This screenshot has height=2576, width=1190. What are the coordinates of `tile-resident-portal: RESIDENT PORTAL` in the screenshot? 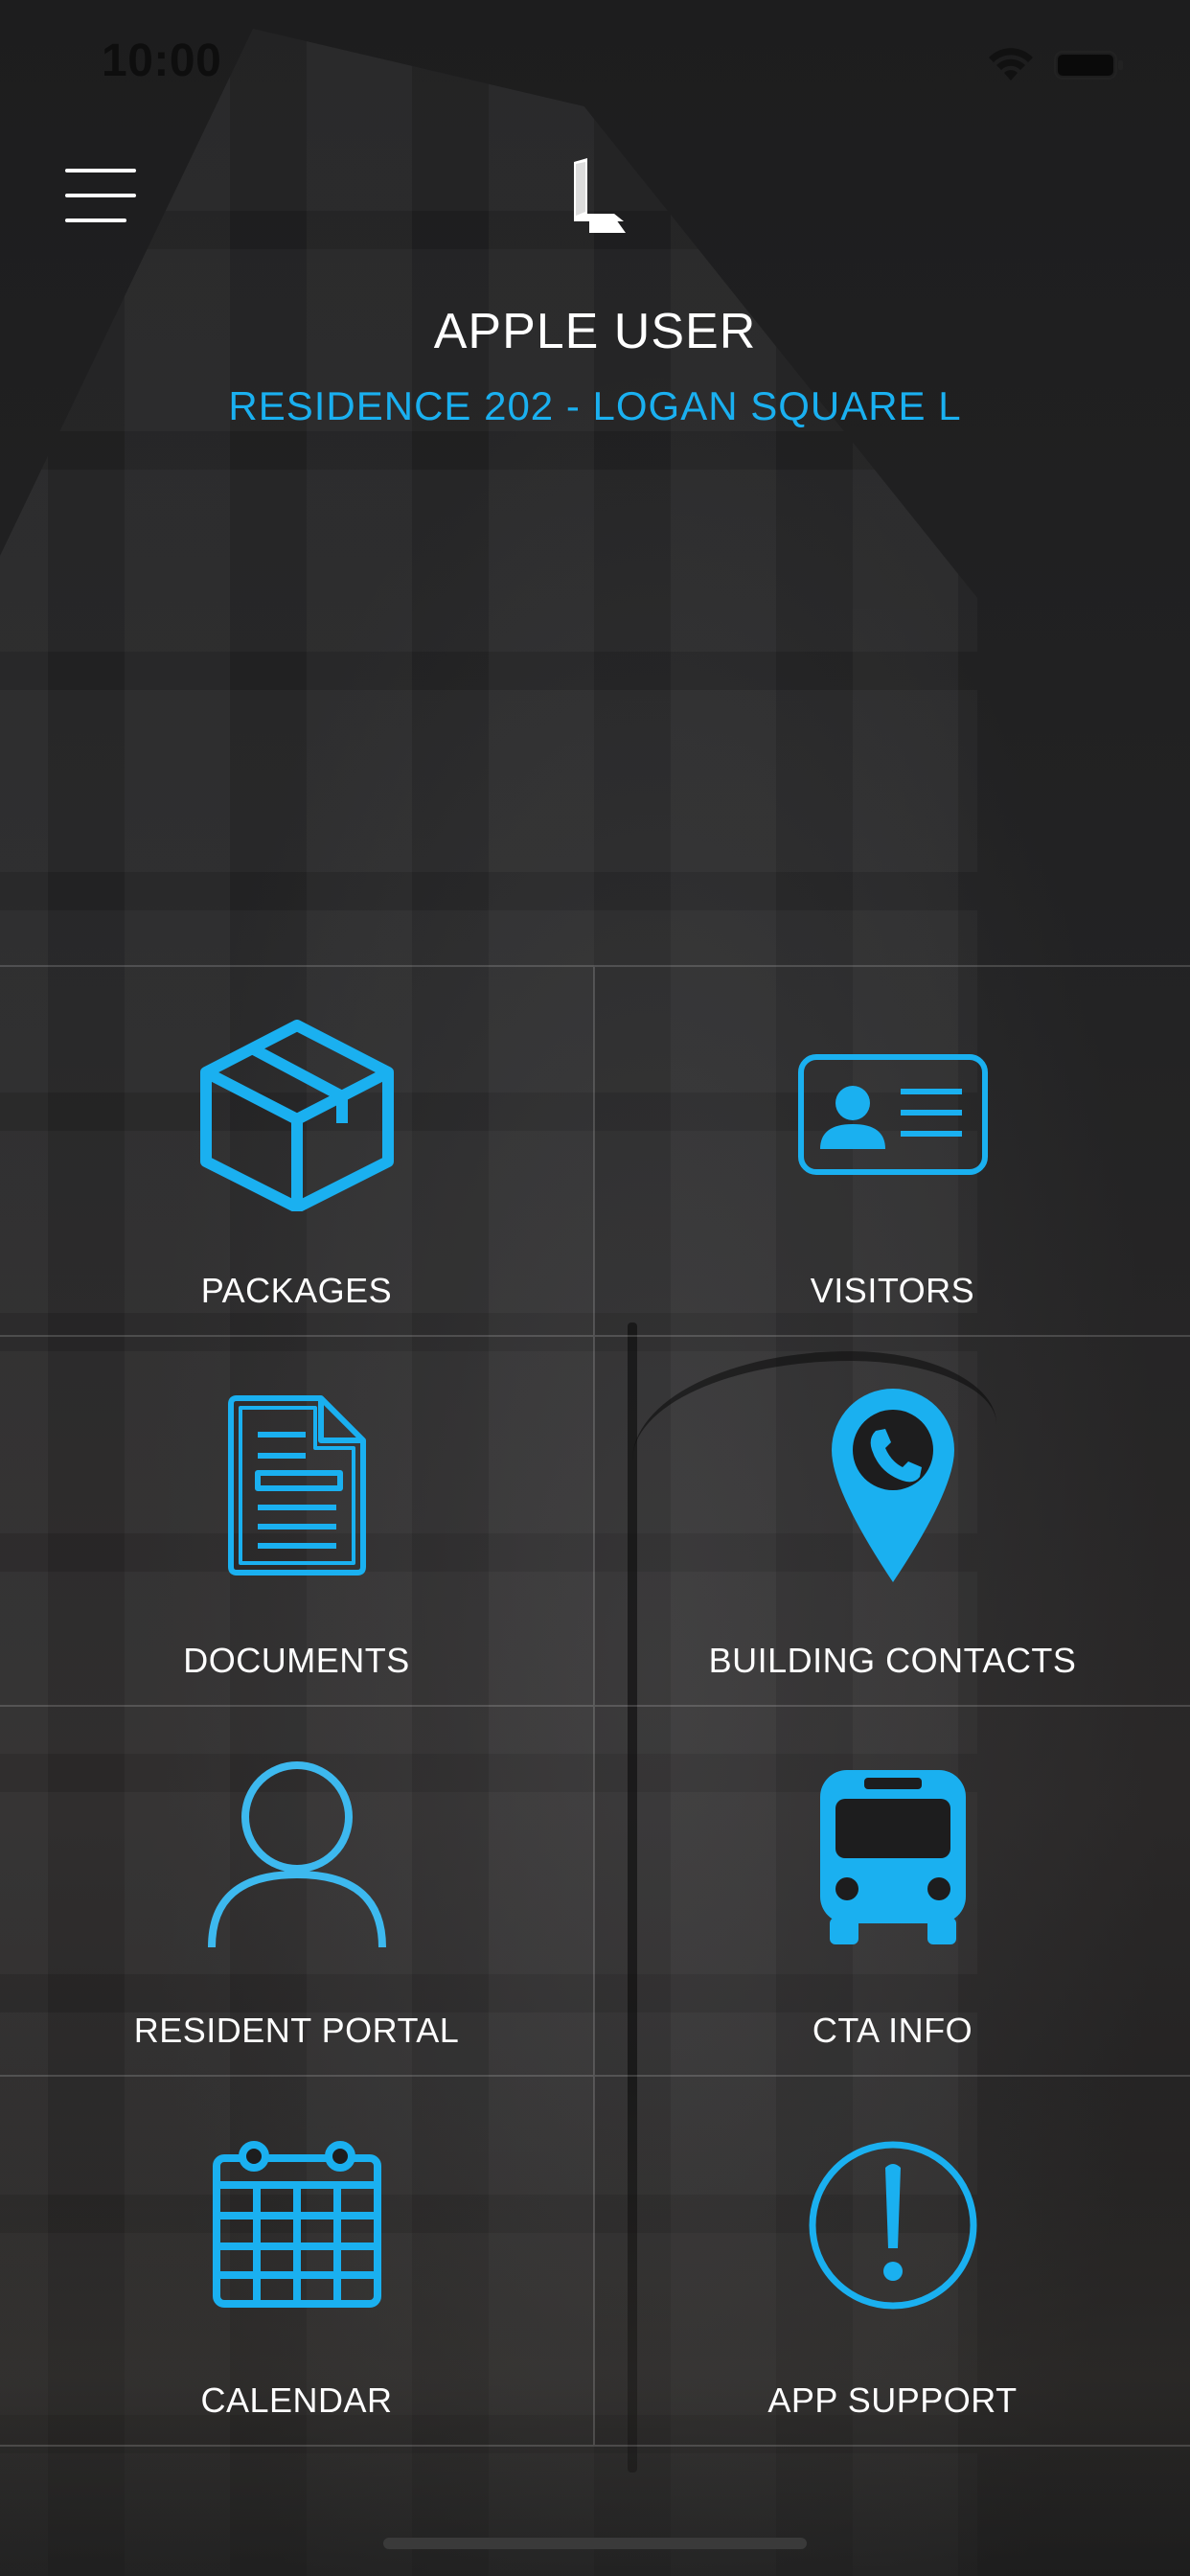 It's located at (297, 1892).